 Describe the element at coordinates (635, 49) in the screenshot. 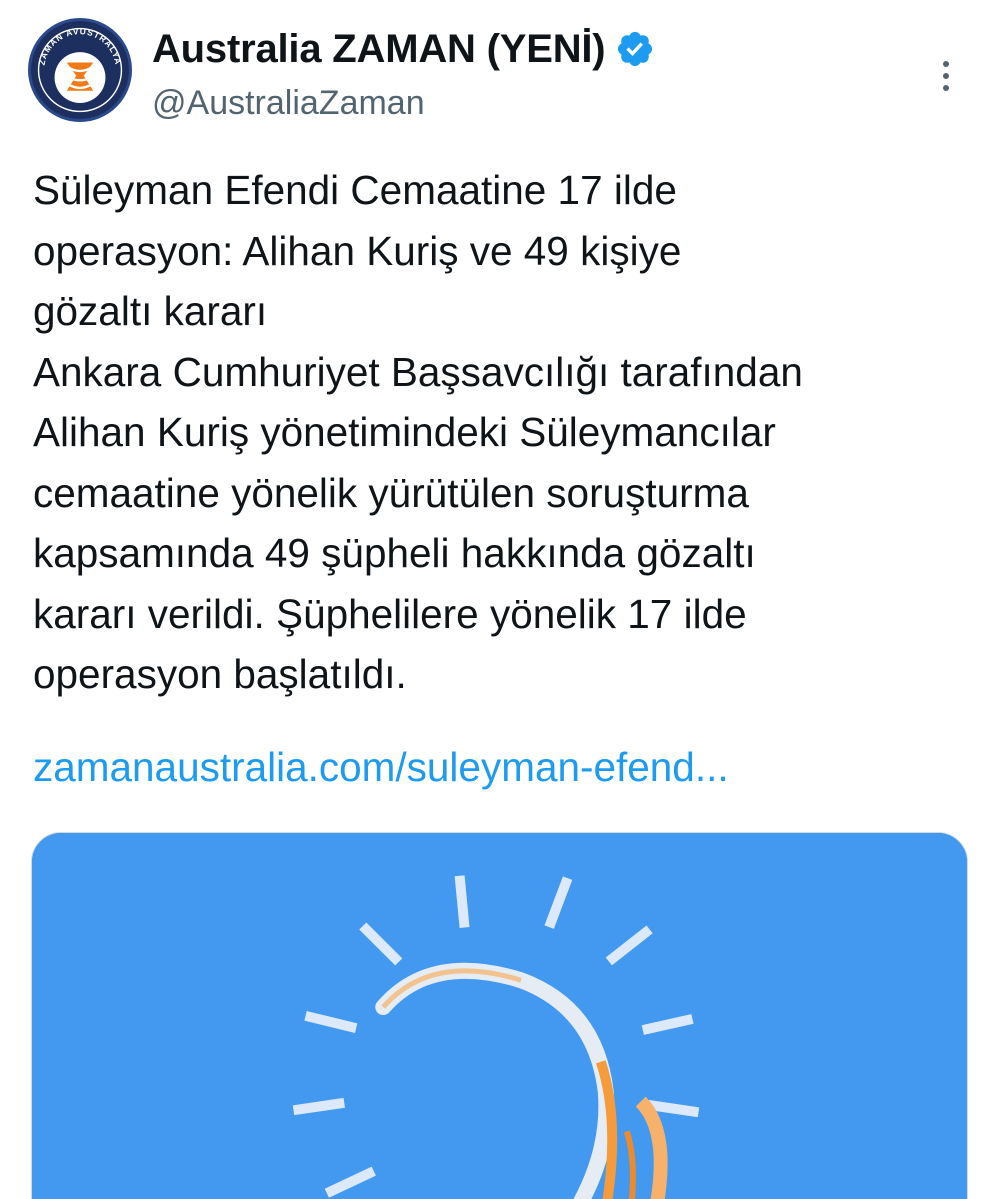

I see `verified-badge-icon` at that location.